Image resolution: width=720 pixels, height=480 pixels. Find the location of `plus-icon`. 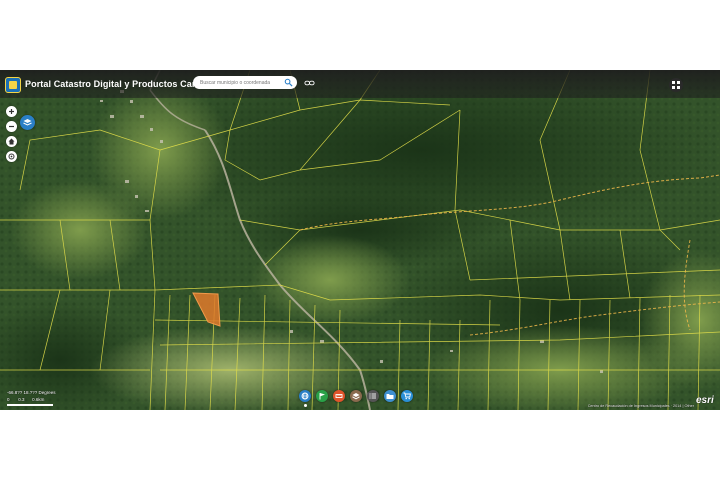

plus-icon is located at coordinates (11, 111).